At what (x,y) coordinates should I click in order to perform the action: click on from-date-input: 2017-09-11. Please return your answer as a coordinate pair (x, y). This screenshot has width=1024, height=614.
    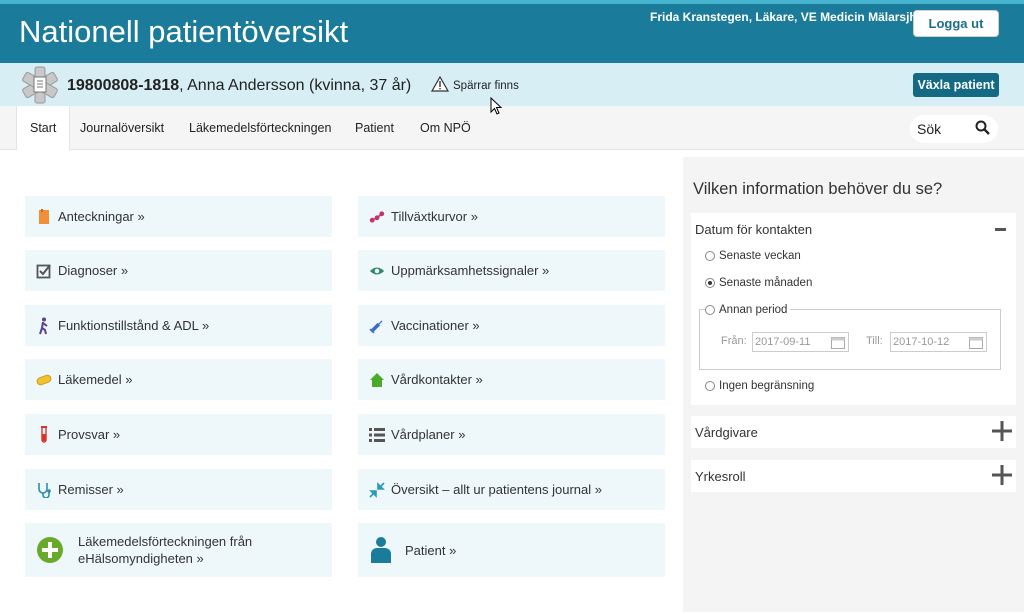
    Looking at the image, I should click on (800, 342).